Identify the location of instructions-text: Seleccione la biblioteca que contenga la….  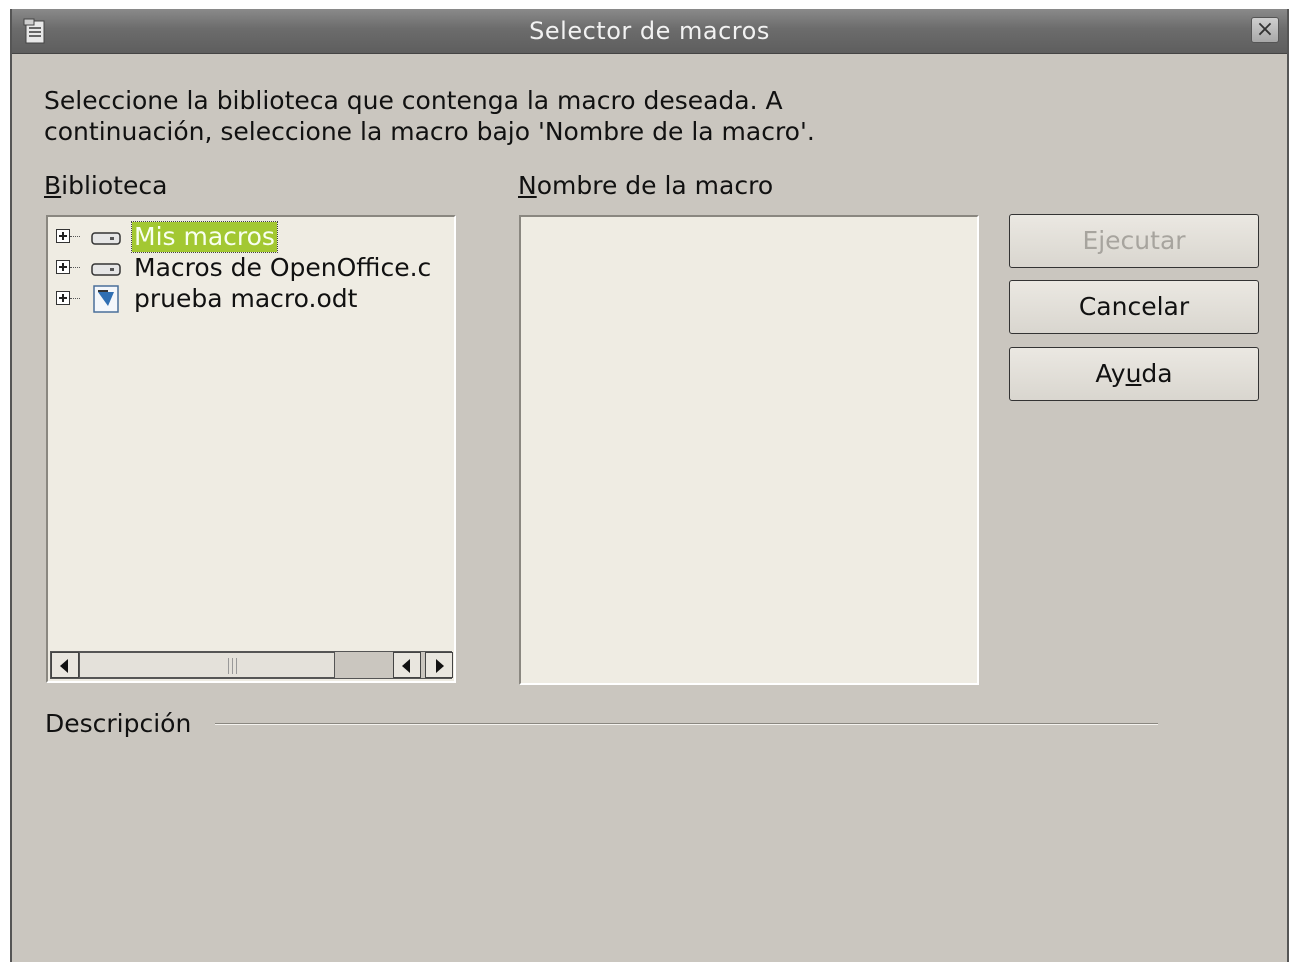
(494, 116).